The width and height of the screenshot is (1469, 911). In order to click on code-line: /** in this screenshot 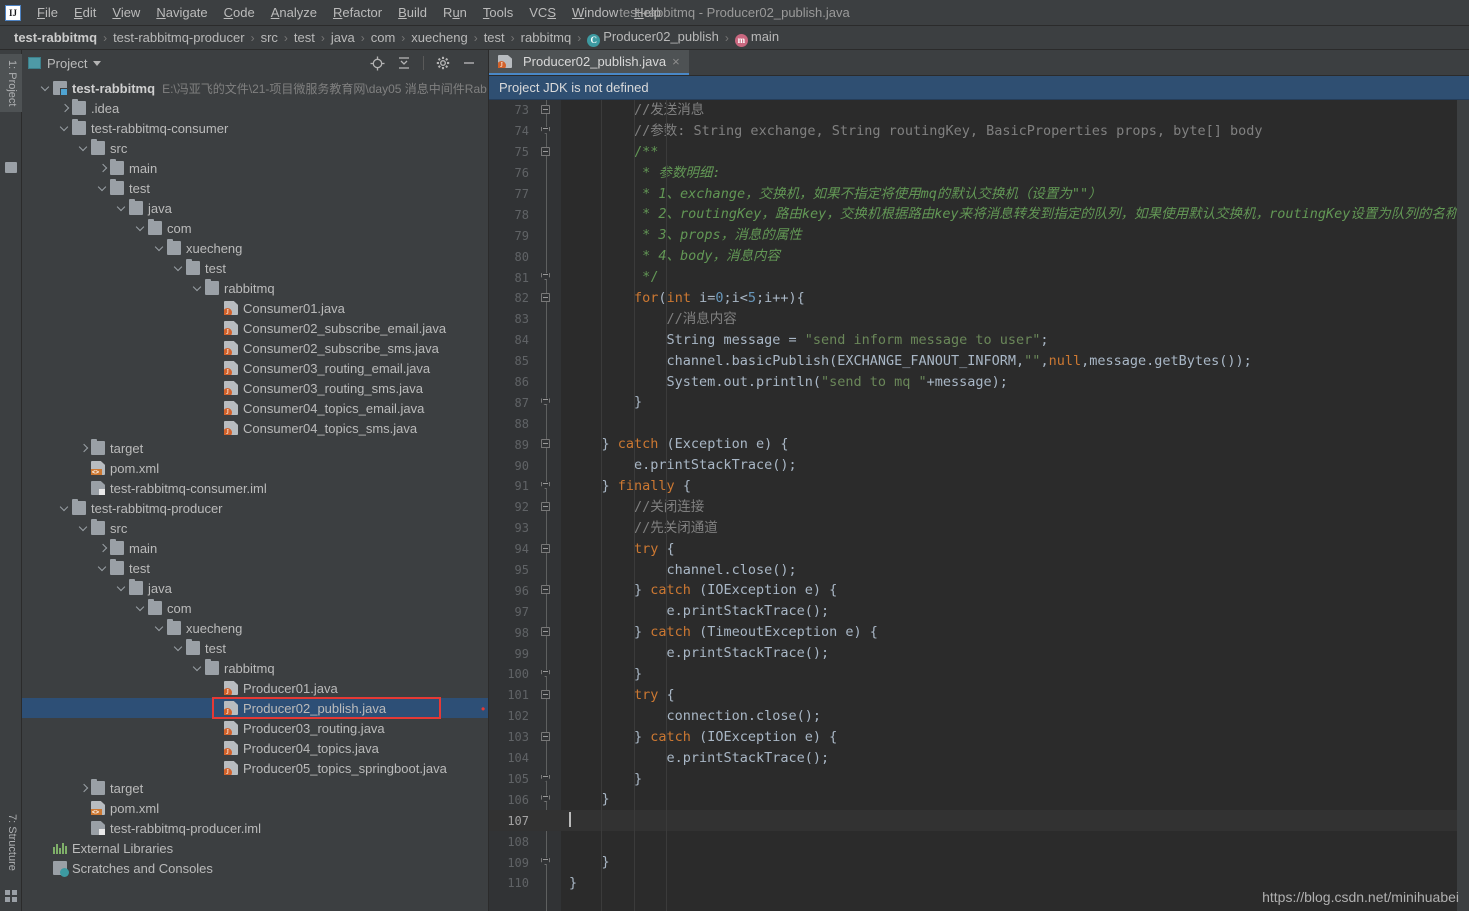, I will do `click(1015, 152)`.